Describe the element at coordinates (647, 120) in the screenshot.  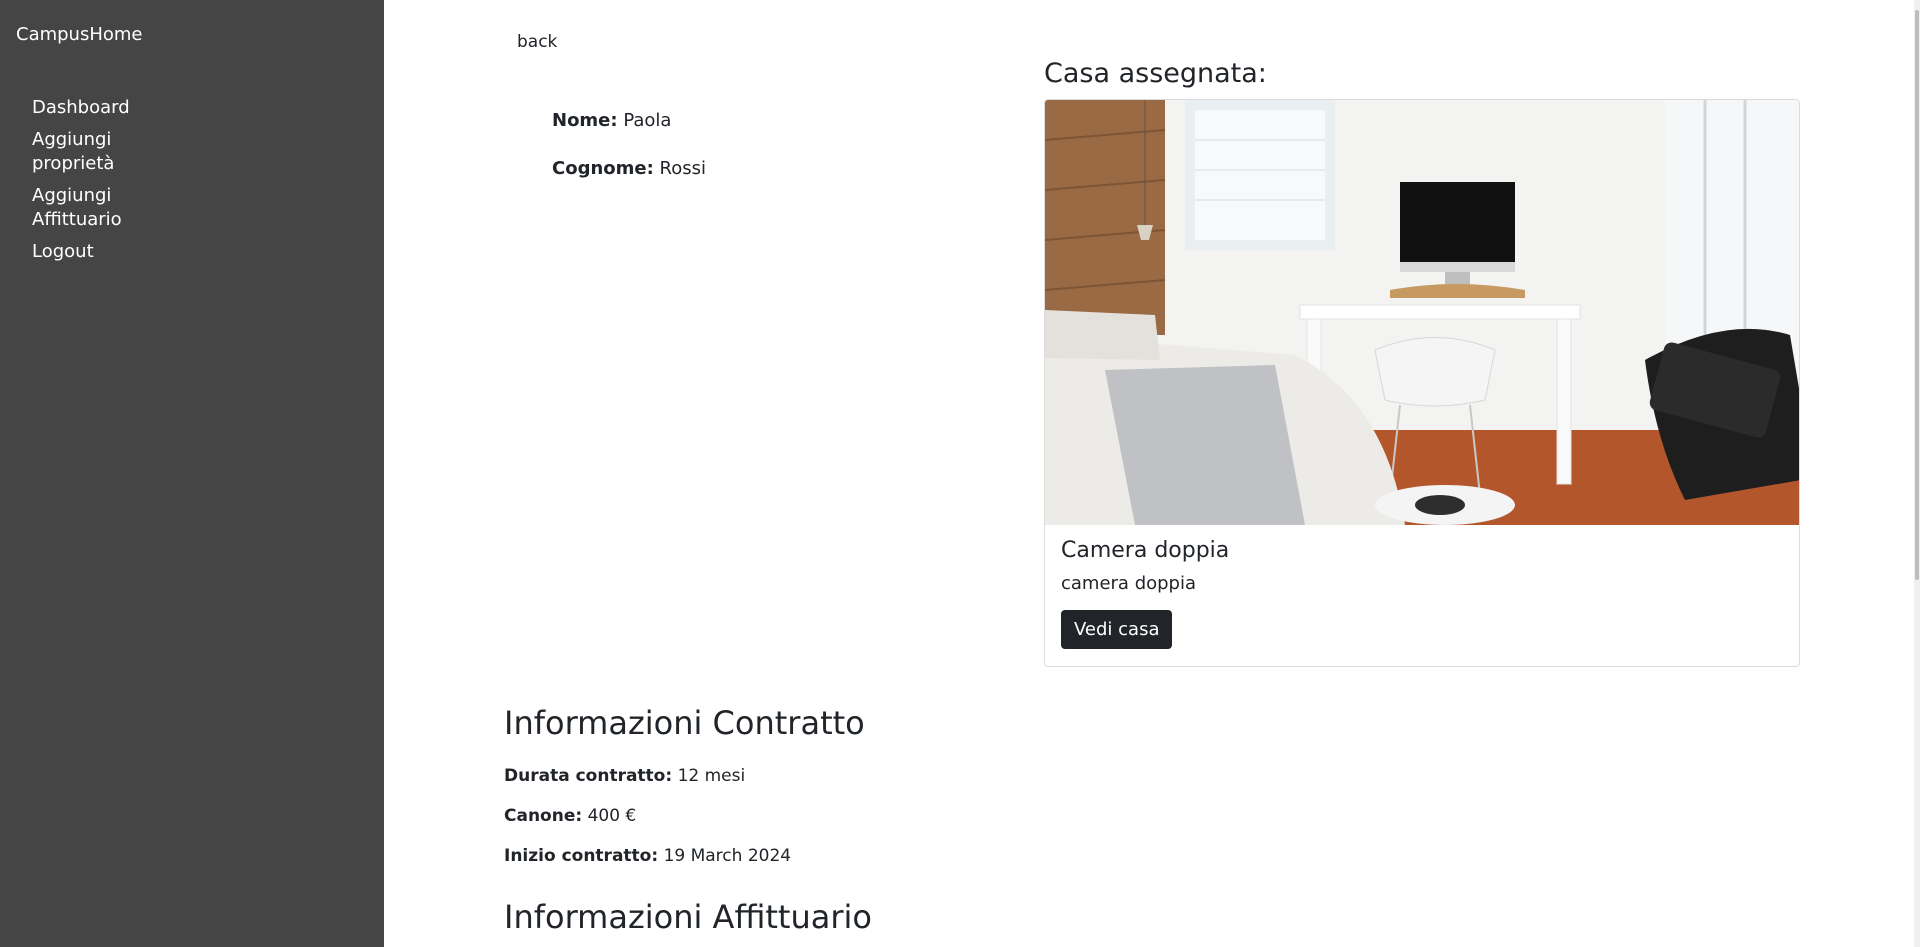
I see `name-value: Paola` at that location.